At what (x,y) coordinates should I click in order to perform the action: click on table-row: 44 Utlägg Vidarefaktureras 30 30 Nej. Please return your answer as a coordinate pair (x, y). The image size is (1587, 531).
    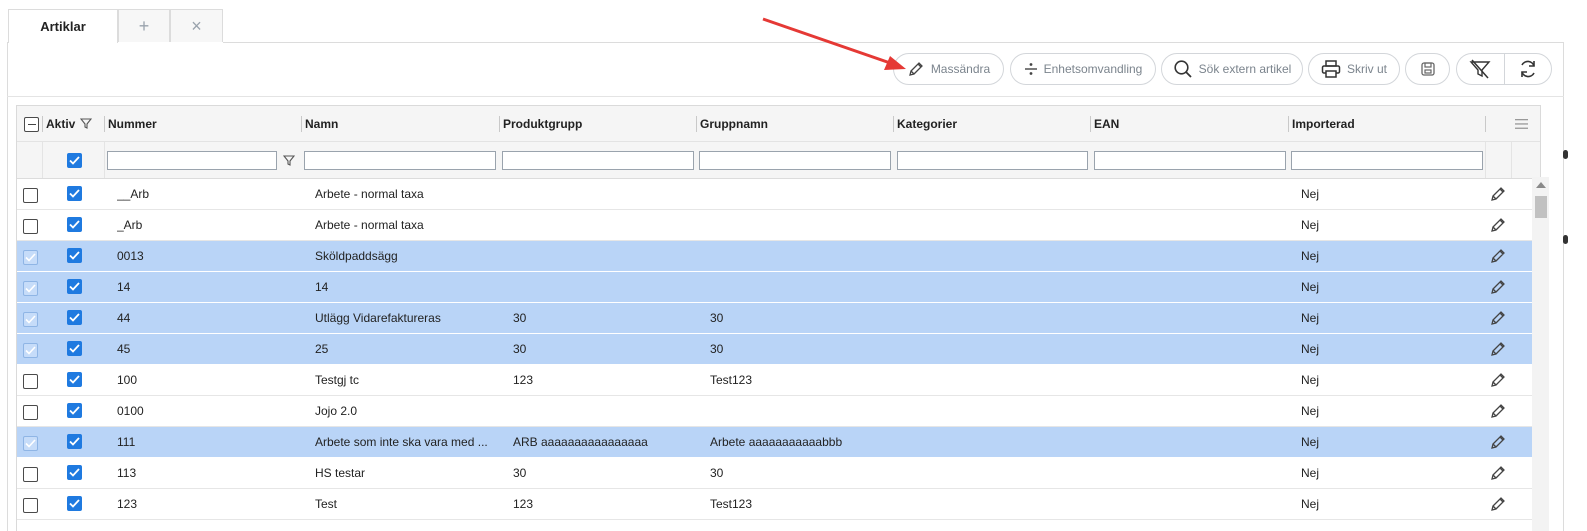
    Looking at the image, I should click on (775, 318).